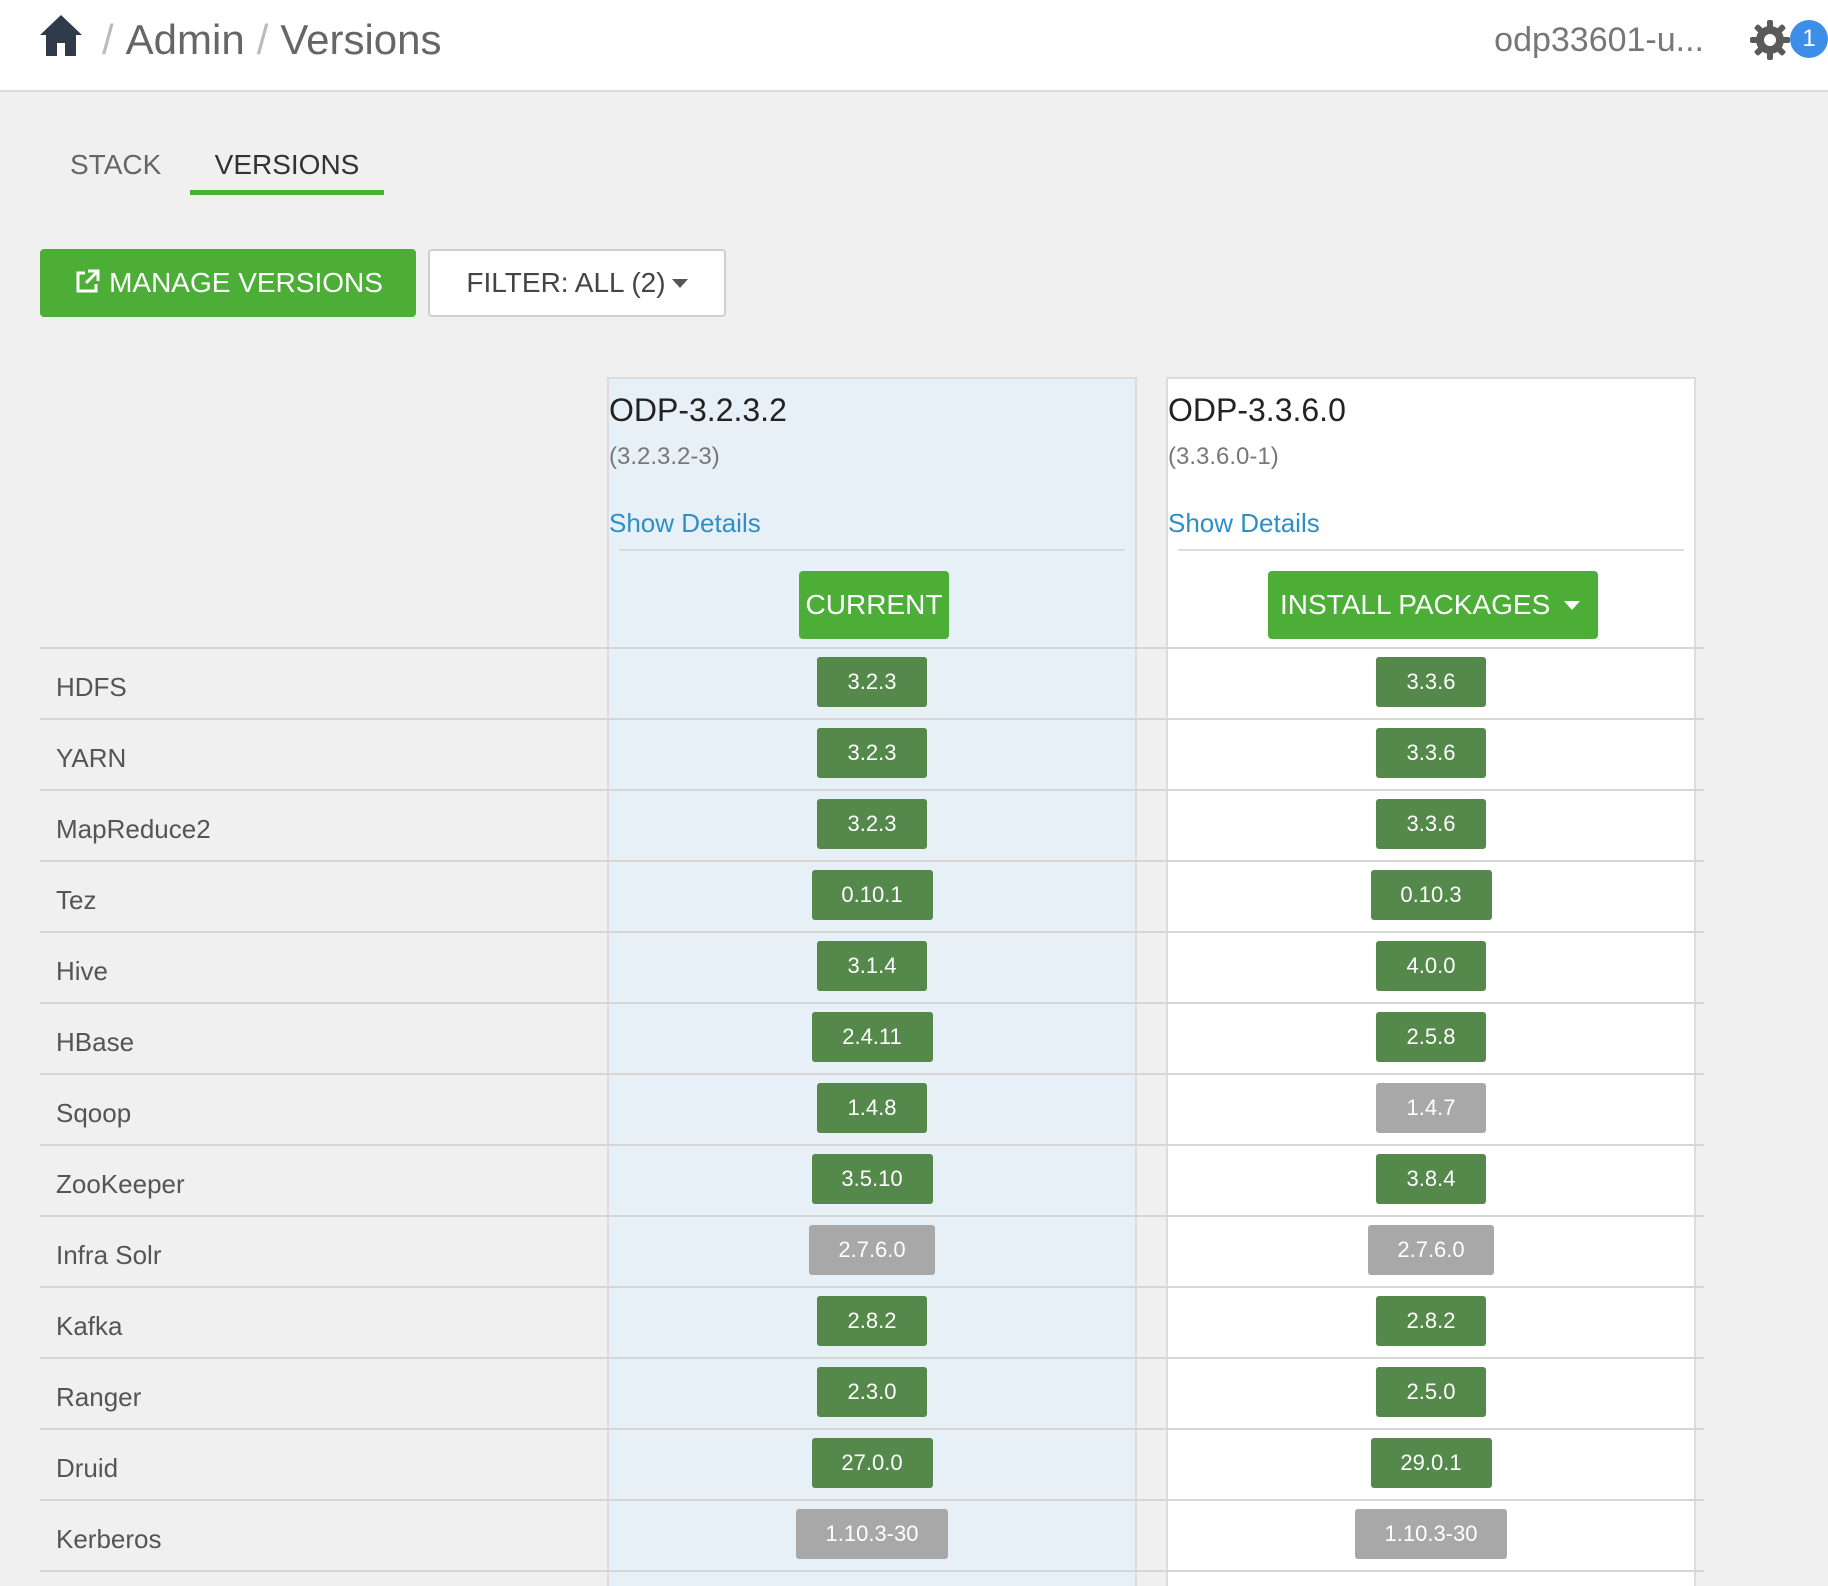 The height and width of the screenshot is (1586, 1828). I want to click on service-name: Kafka, so click(89, 1326).